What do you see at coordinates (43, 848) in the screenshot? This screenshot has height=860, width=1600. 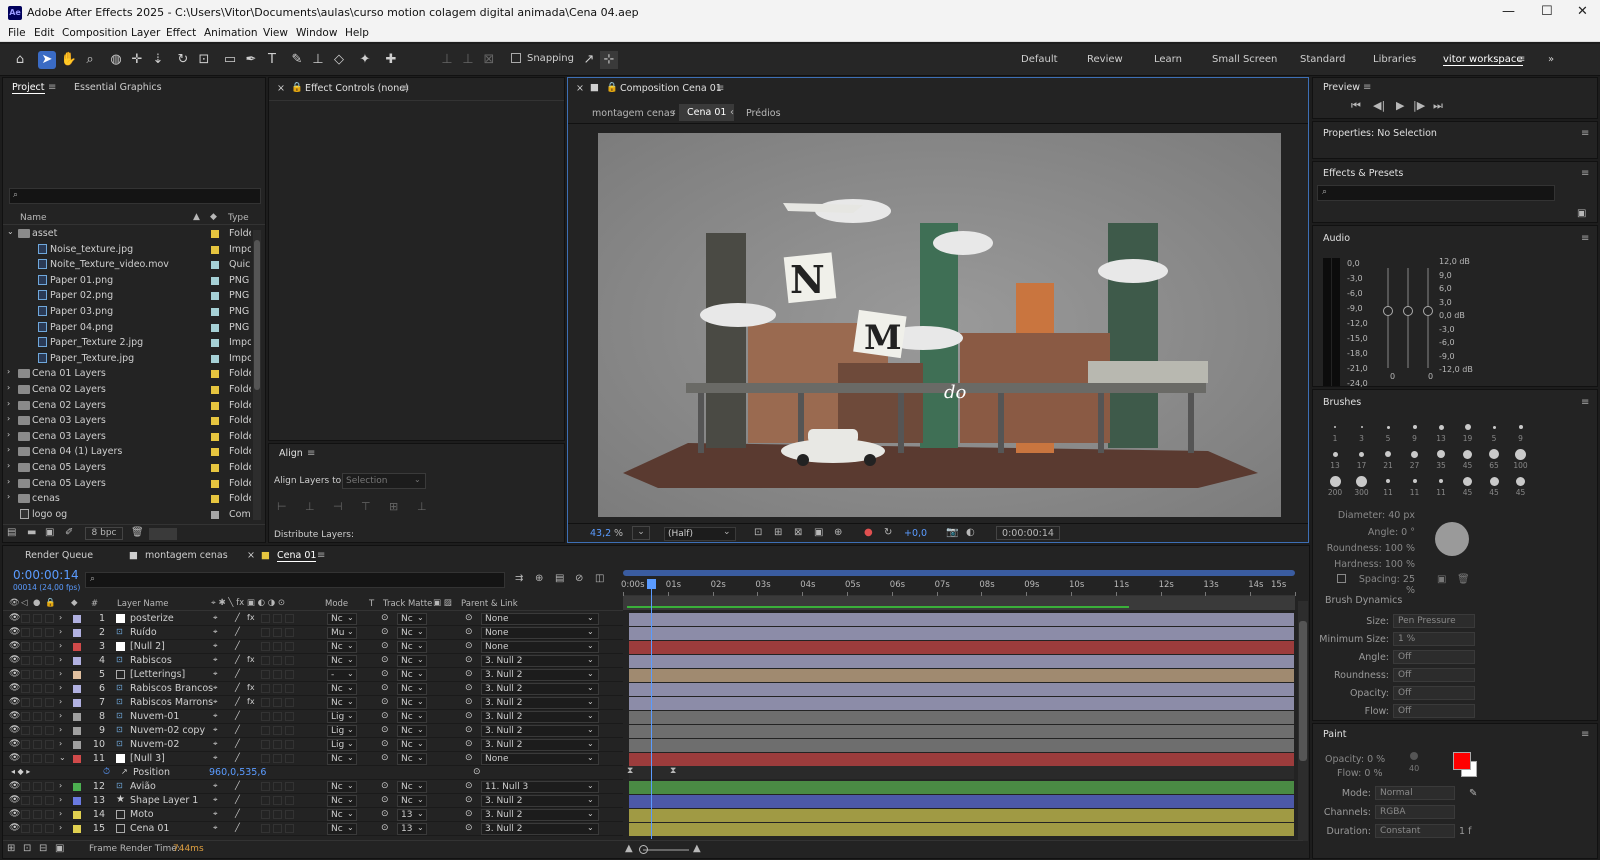 I see `in-out-icon: ⊟` at bounding box center [43, 848].